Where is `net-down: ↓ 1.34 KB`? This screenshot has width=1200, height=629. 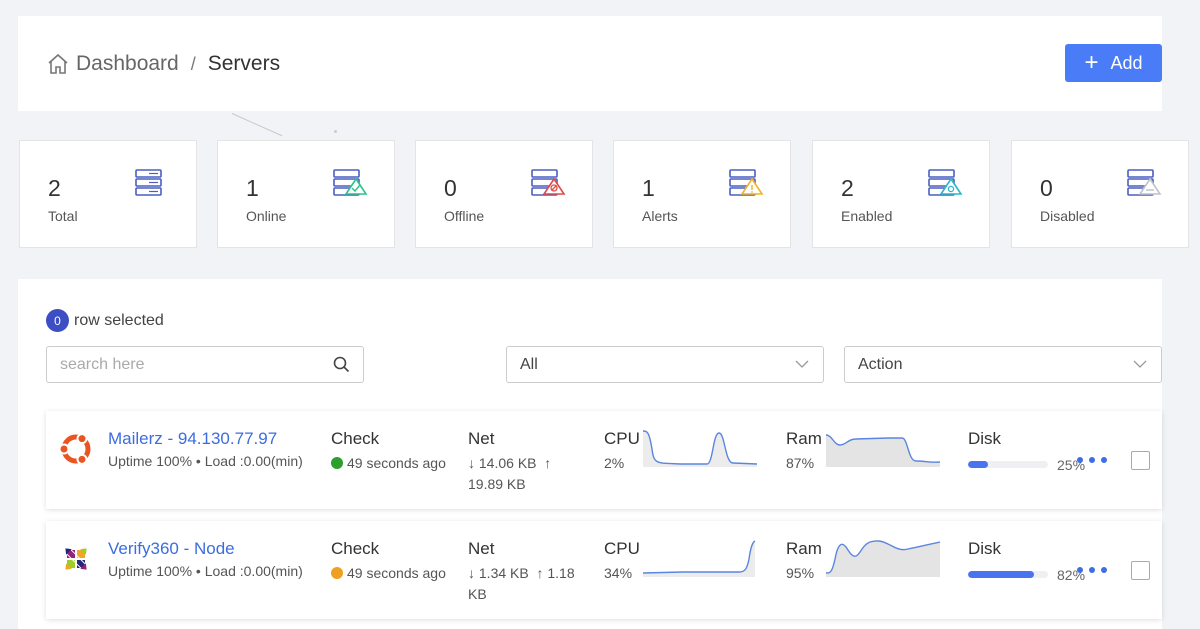
net-down: ↓ 1.34 KB is located at coordinates (498, 573).